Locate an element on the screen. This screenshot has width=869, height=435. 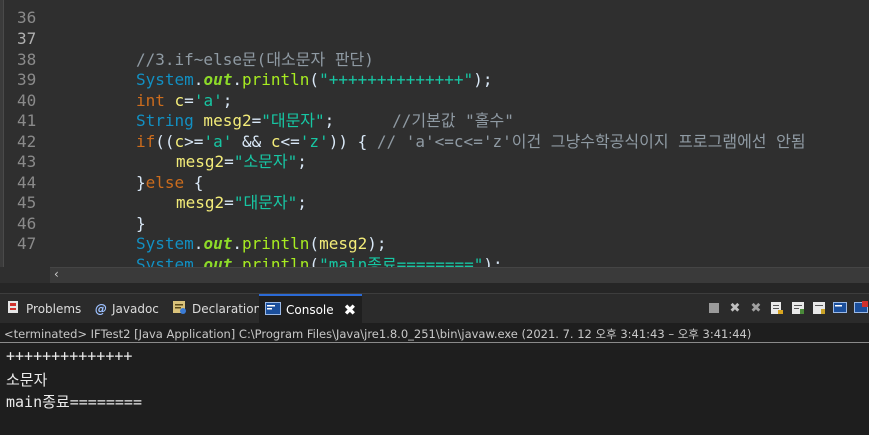
javadoc-icon: @ is located at coordinates (101, 309).